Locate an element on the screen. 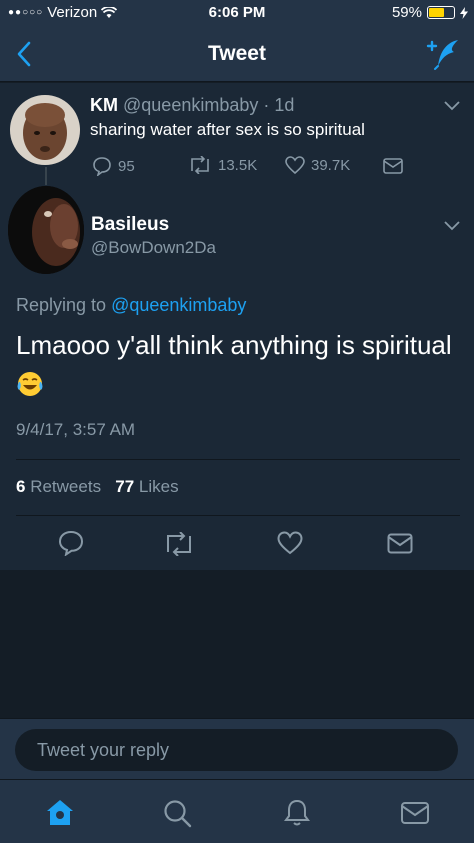 The image size is (474, 843). tweet-author-handle: @BowDown2Da is located at coordinates (153, 248).